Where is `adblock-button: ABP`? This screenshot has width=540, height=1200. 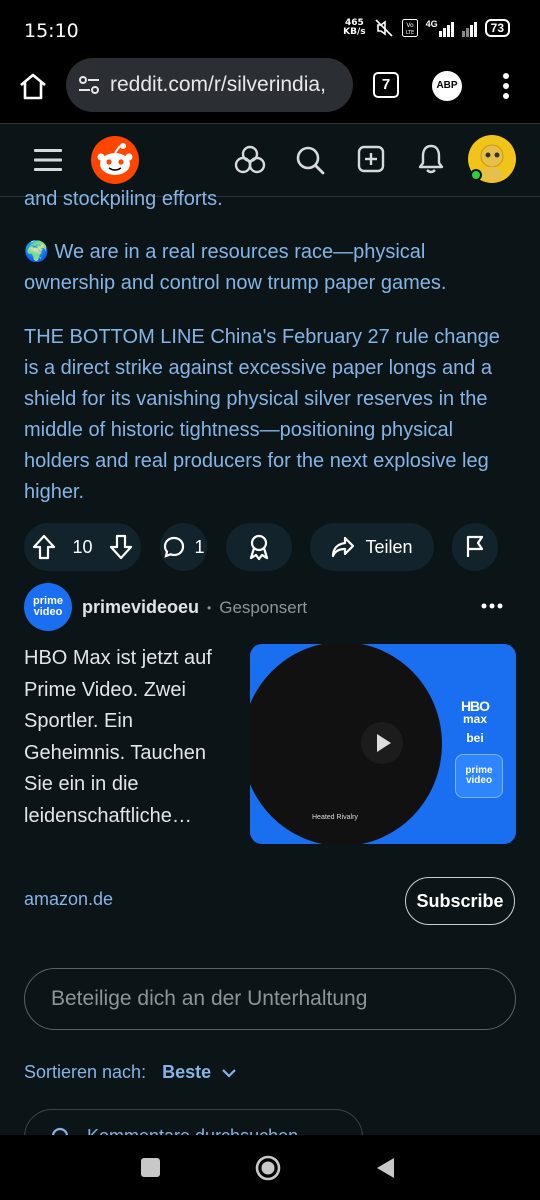
adblock-button: ABP is located at coordinates (447, 86).